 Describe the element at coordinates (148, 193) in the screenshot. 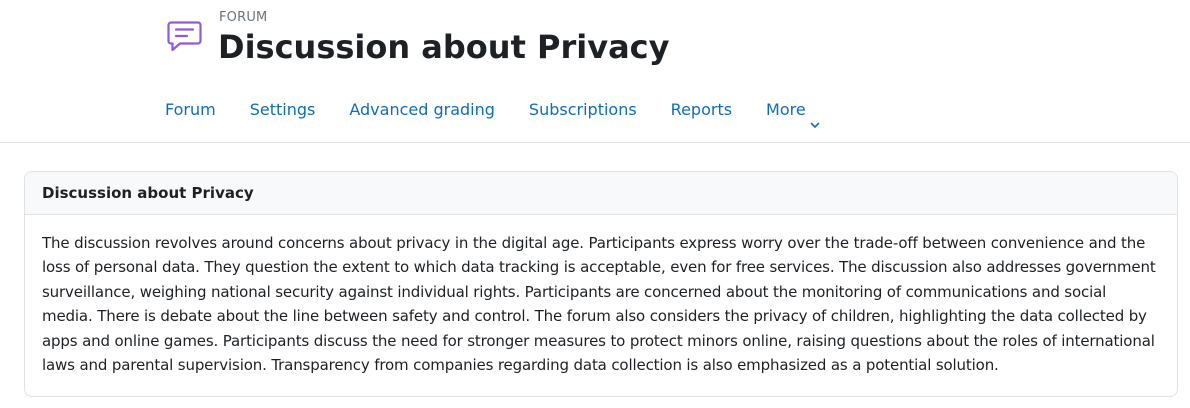

I see `card-title: Discussion about Privacy` at that location.